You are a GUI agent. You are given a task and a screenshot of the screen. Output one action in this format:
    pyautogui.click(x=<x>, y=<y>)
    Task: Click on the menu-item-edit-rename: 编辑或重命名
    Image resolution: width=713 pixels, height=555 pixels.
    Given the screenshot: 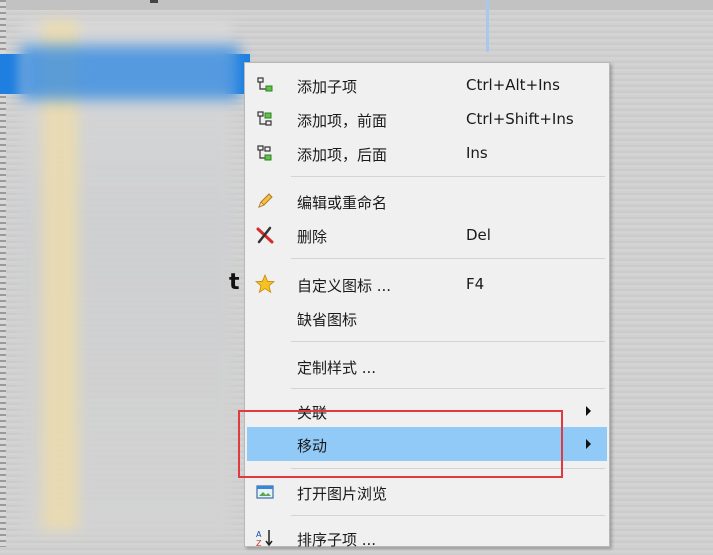 What is the action you would take?
    pyautogui.click(x=427, y=201)
    